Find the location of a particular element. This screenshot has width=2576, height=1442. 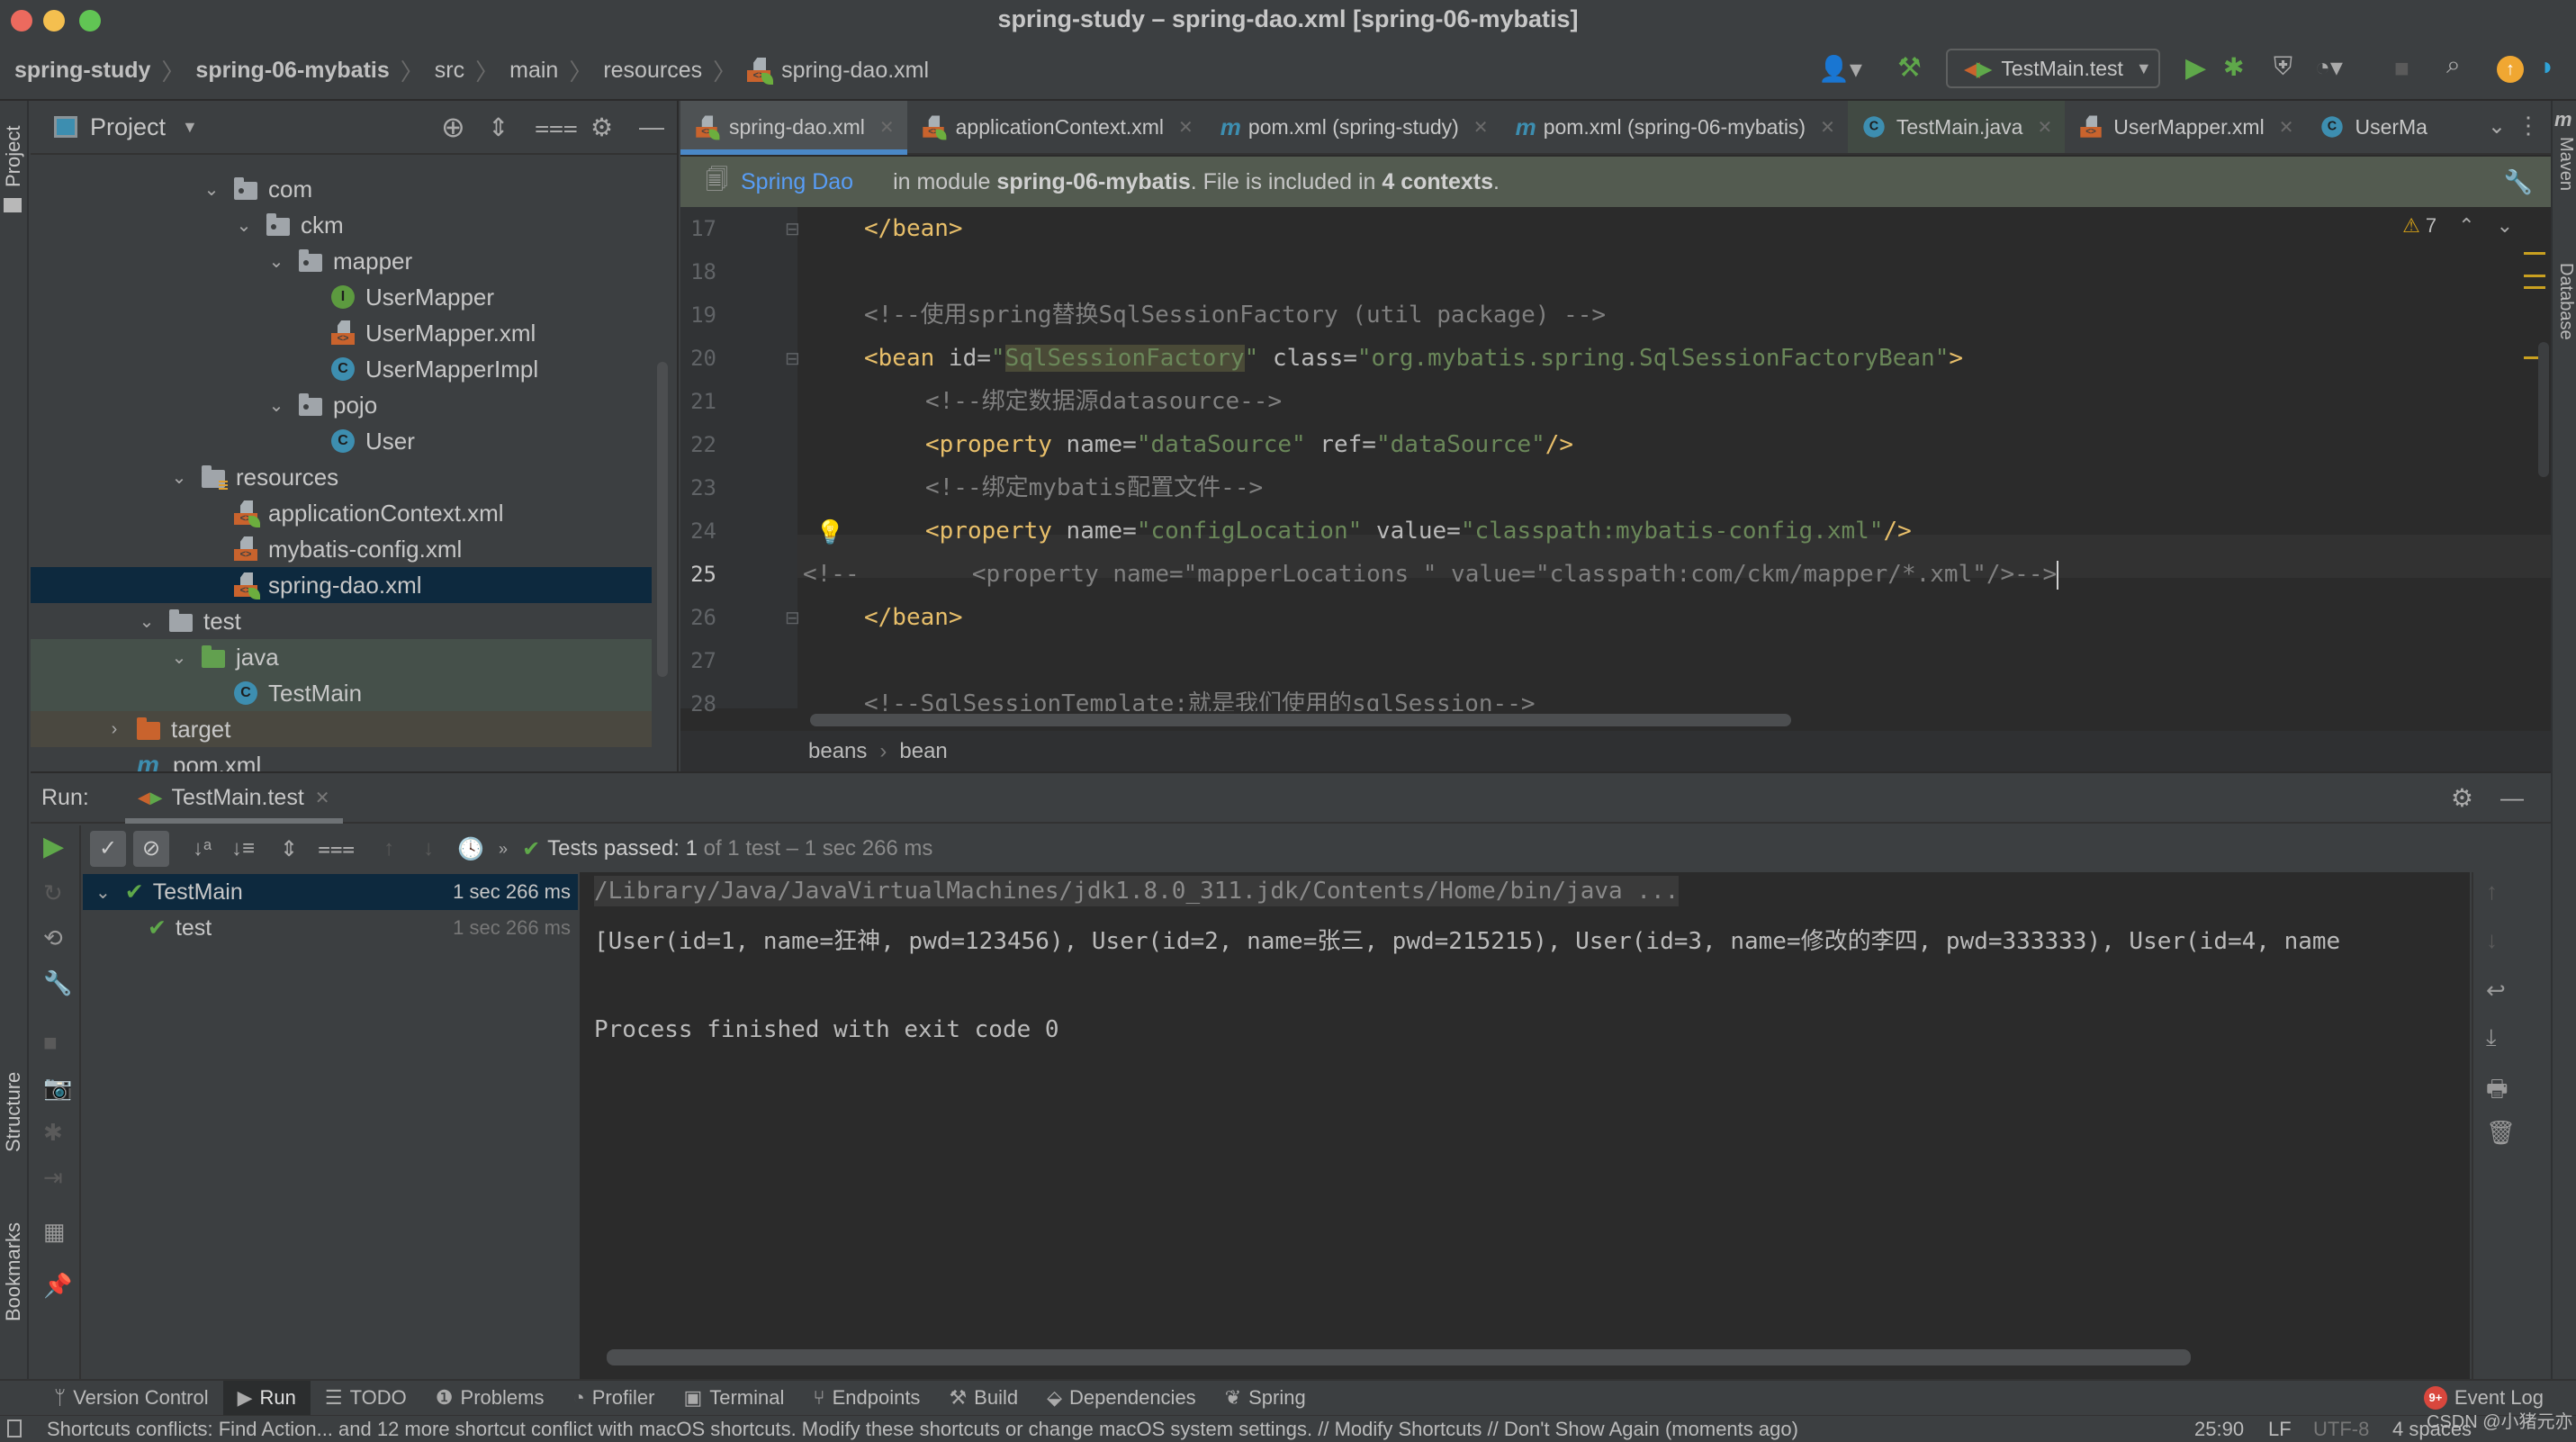

expand-all-icon: ⇕ is located at coordinates (498, 127).